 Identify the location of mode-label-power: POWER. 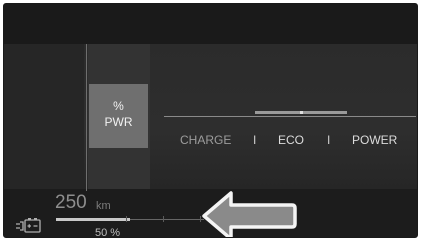
(375, 140).